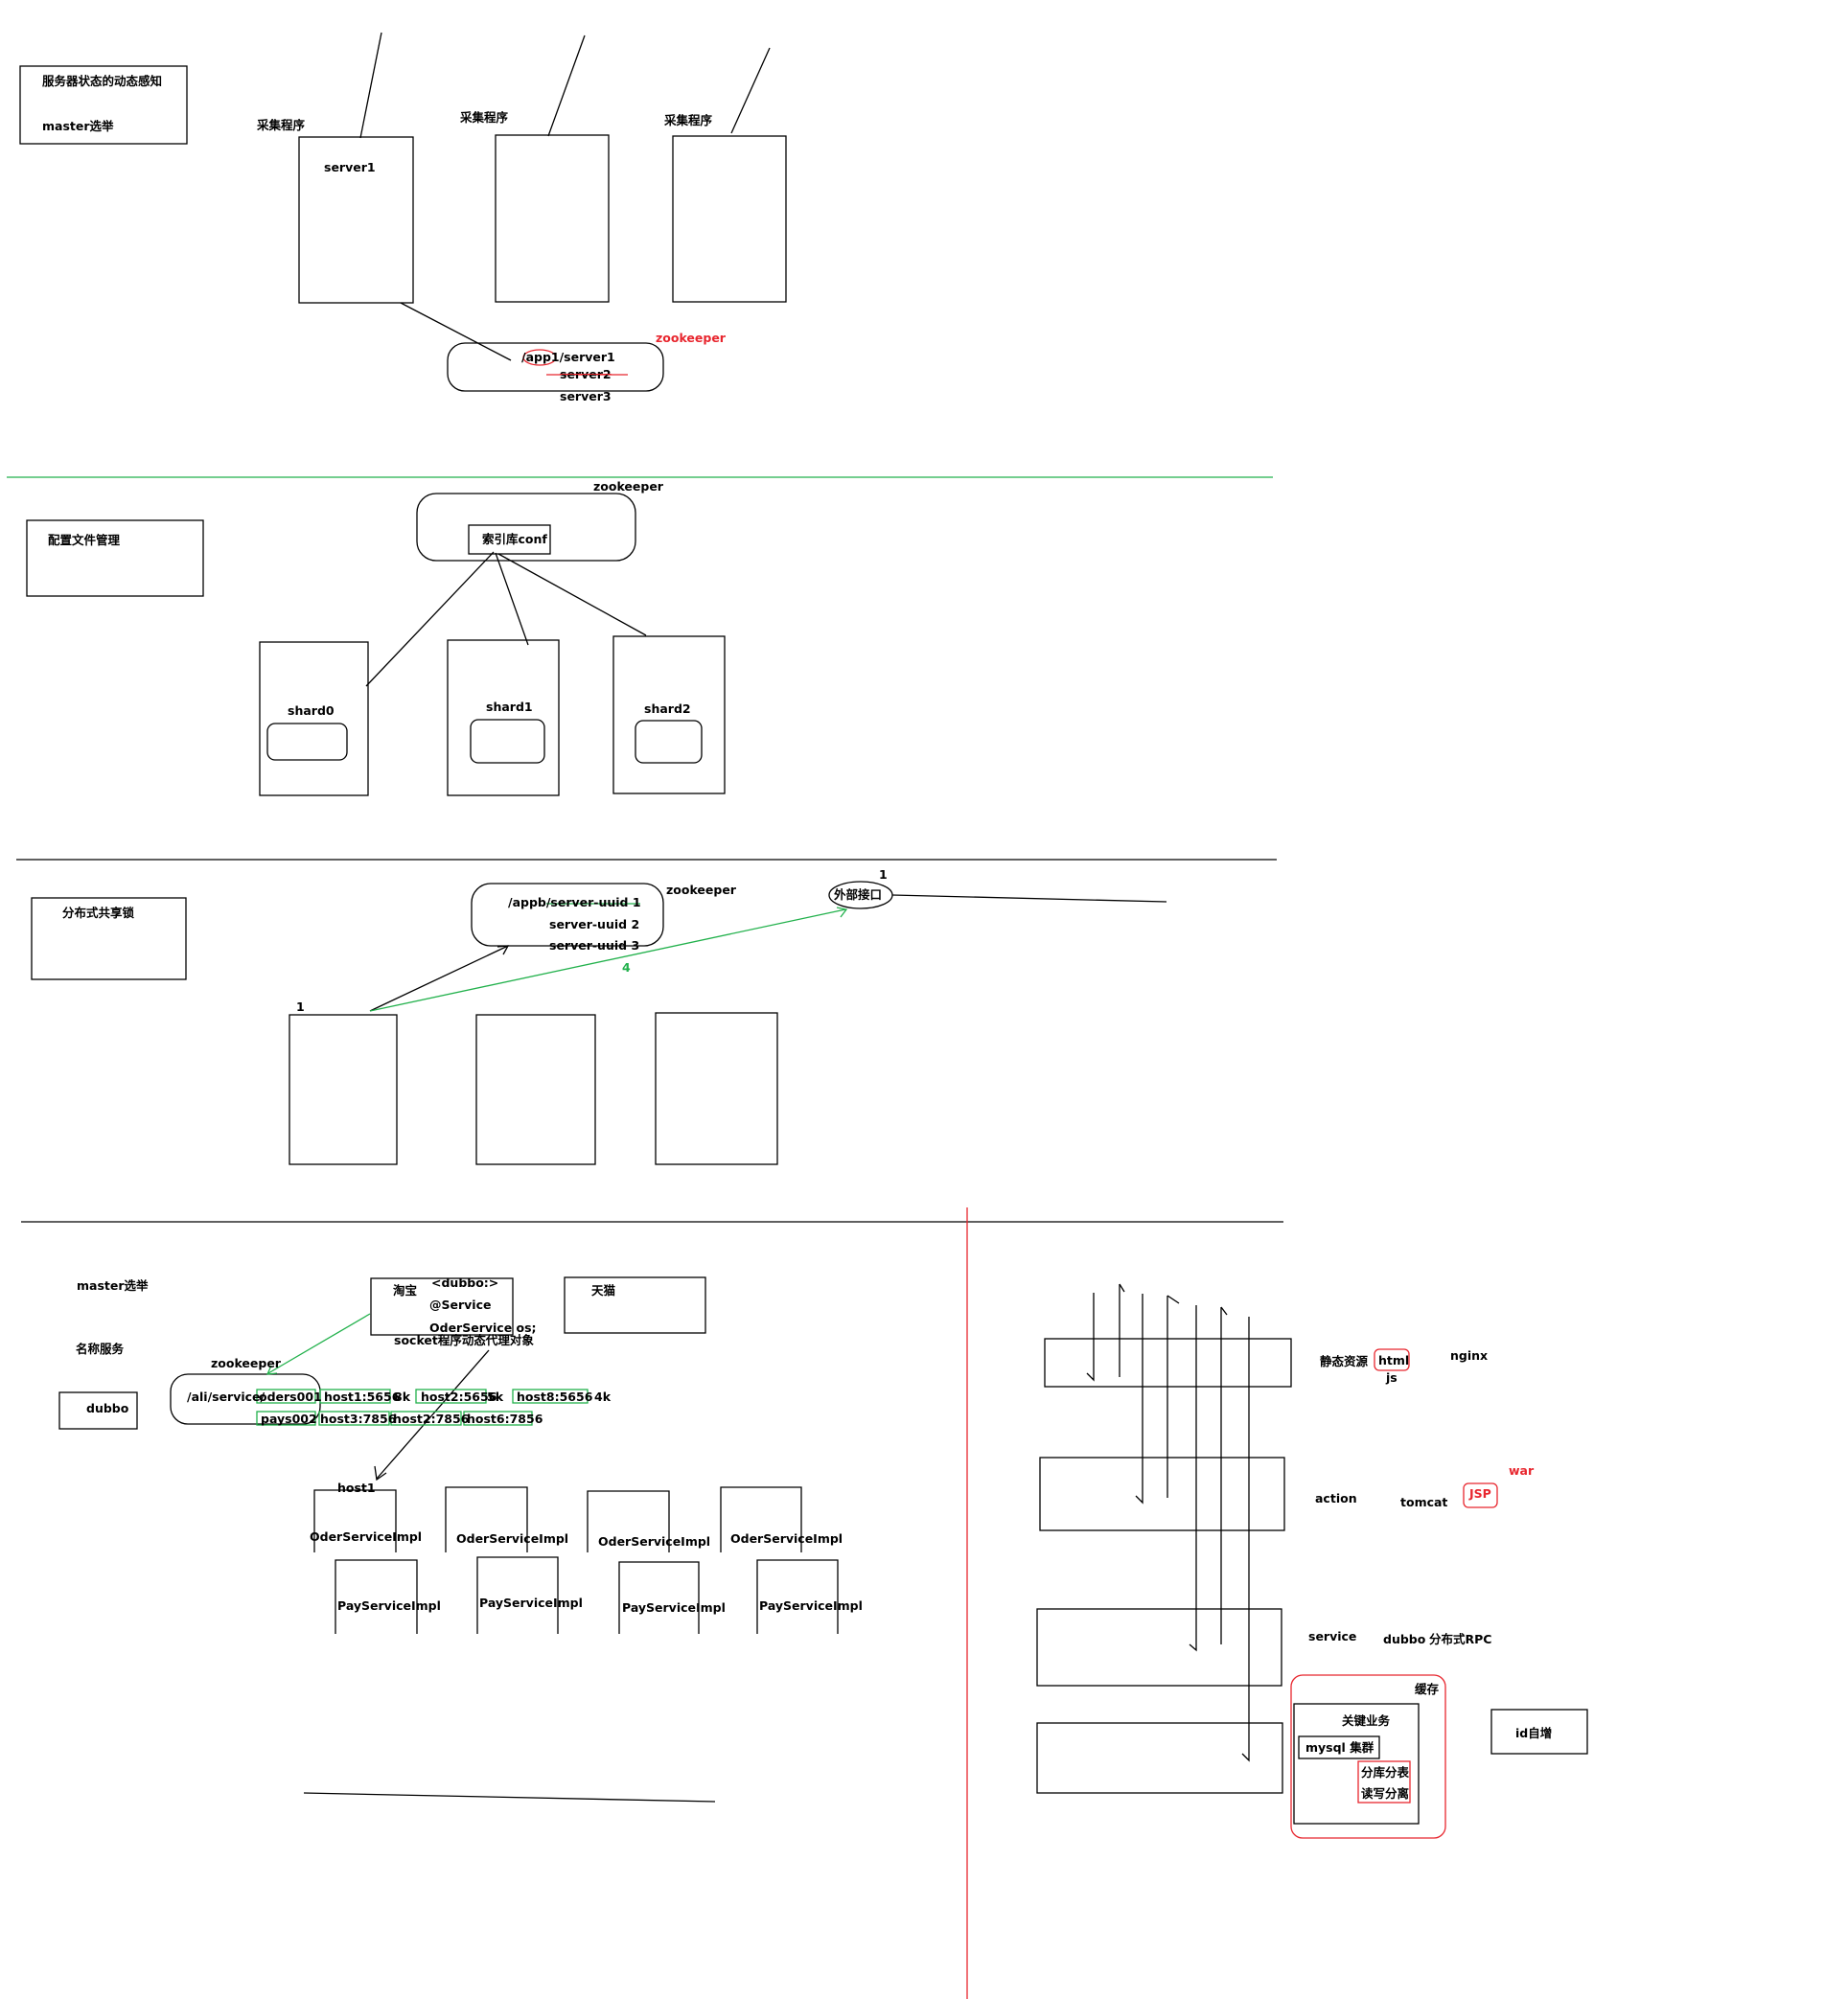 Image resolution: width=1848 pixels, height=1999 pixels. Describe the element at coordinates (363, 1397) in the screenshot. I see `s4-row1-host1: host1:5656` at that location.